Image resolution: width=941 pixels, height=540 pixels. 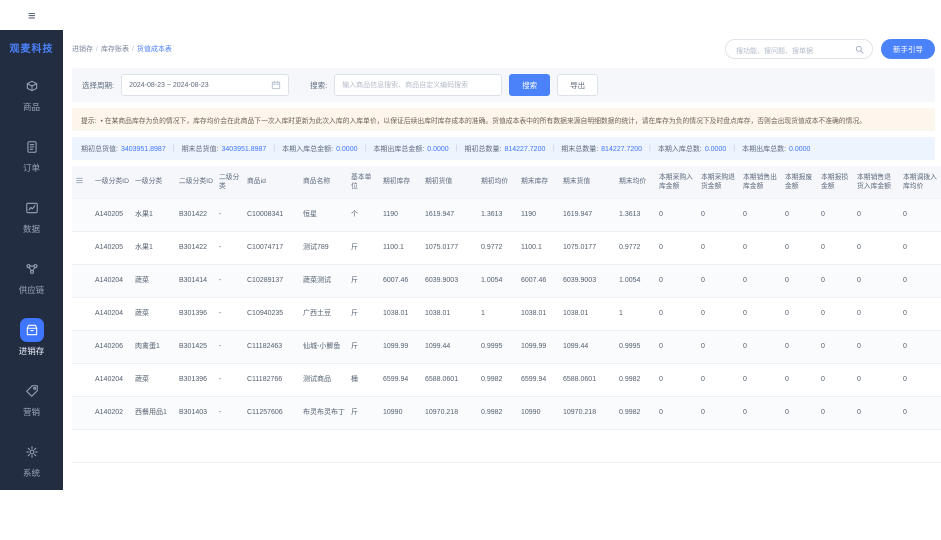 I want to click on cell: 1.3613, so click(x=636, y=215).